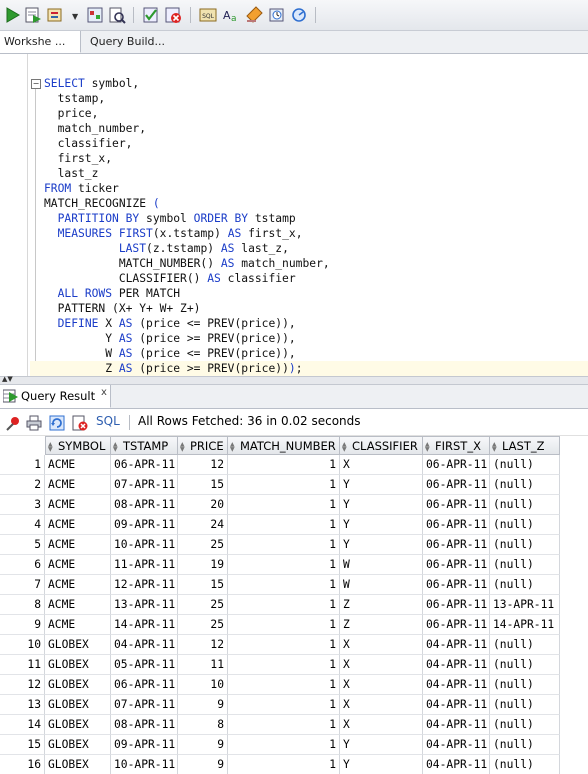 Image resolution: width=588 pixels, height=774 pixels. Describe the element at coordinates (316, 128) in the screenshot. I see `code-line: match_number,` at that location.